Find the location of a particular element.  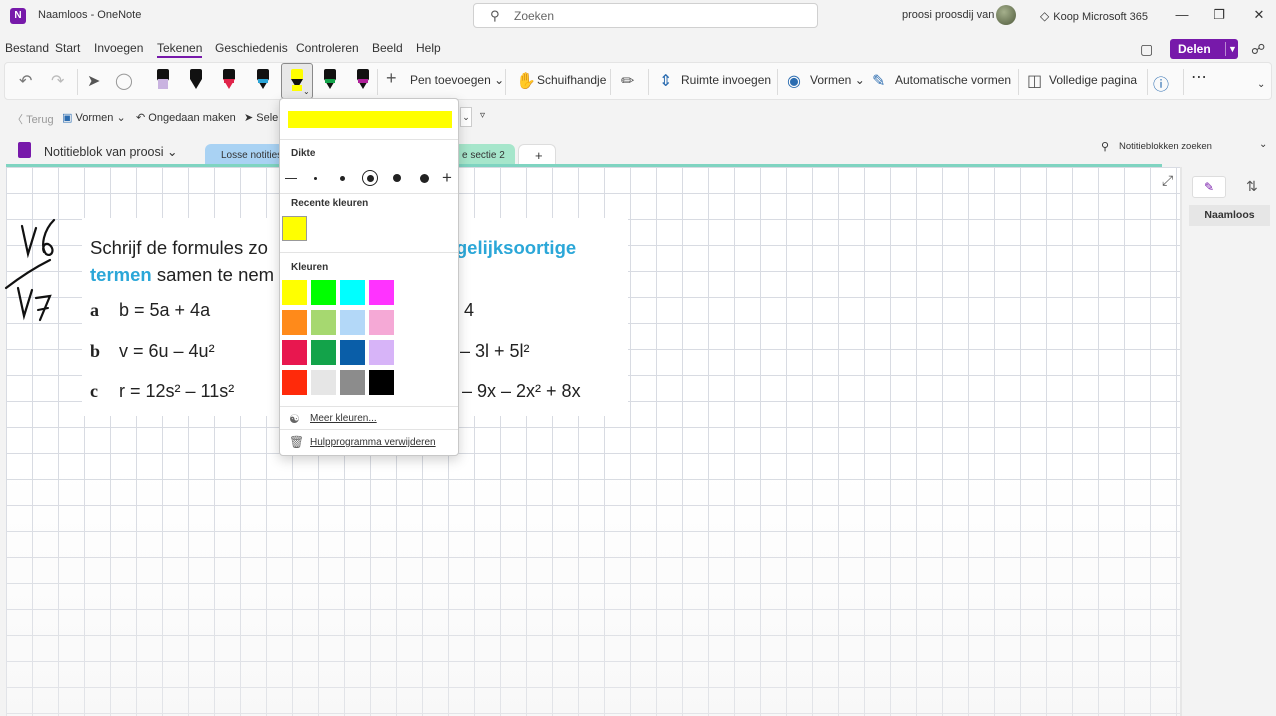

share-button: Delen ▼ is located at coordinates (1204, 49).